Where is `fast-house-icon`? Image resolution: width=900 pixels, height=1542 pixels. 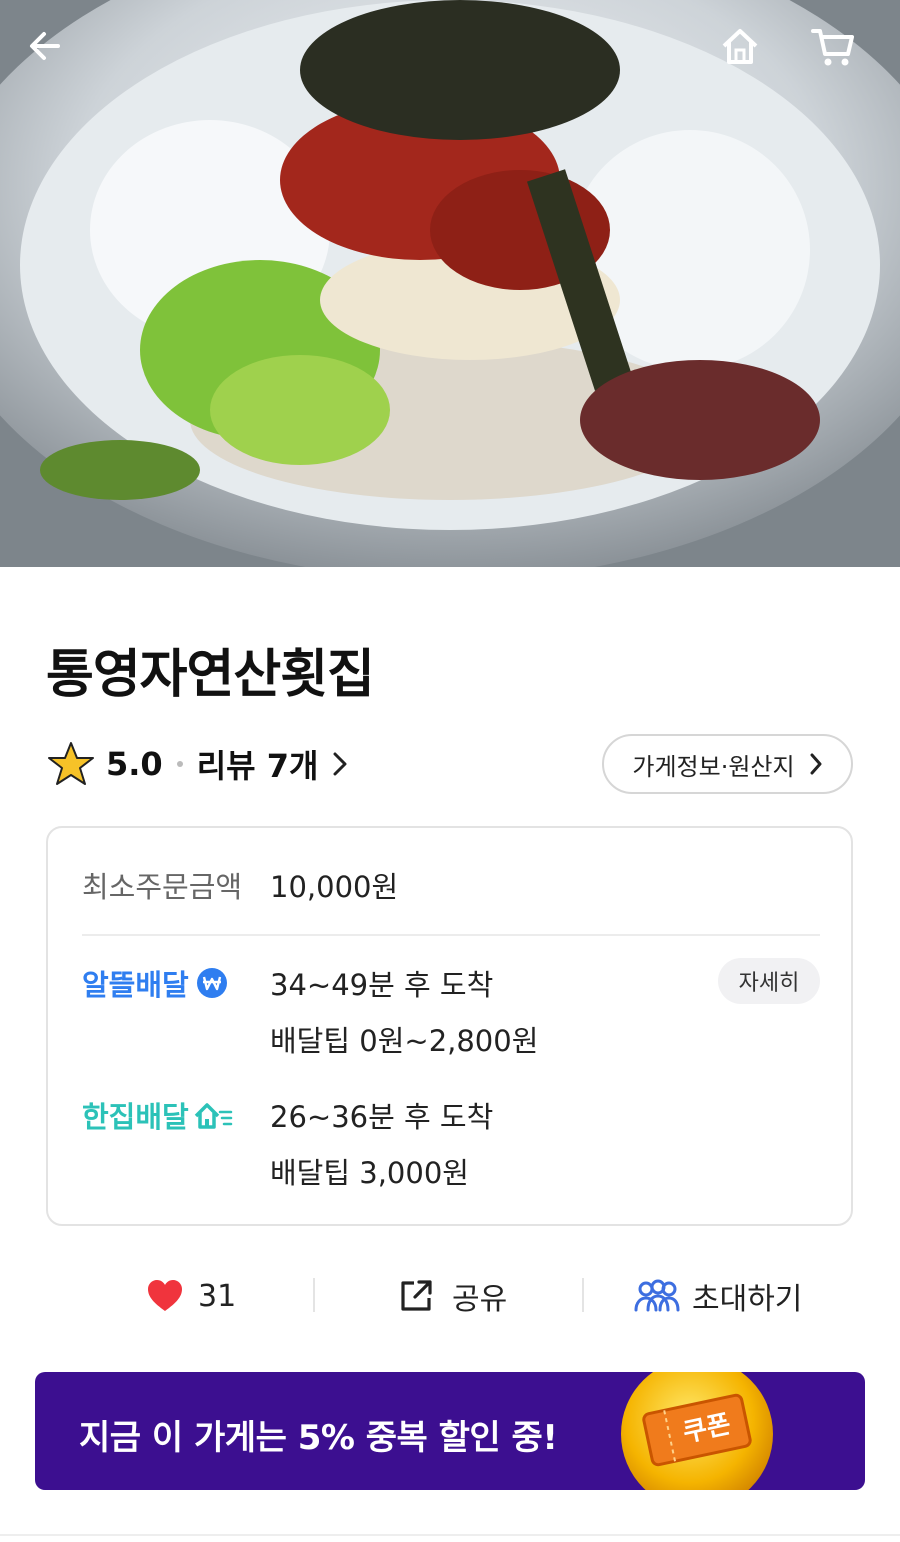 fast-house-icon is located at coordinates (213, 1116).